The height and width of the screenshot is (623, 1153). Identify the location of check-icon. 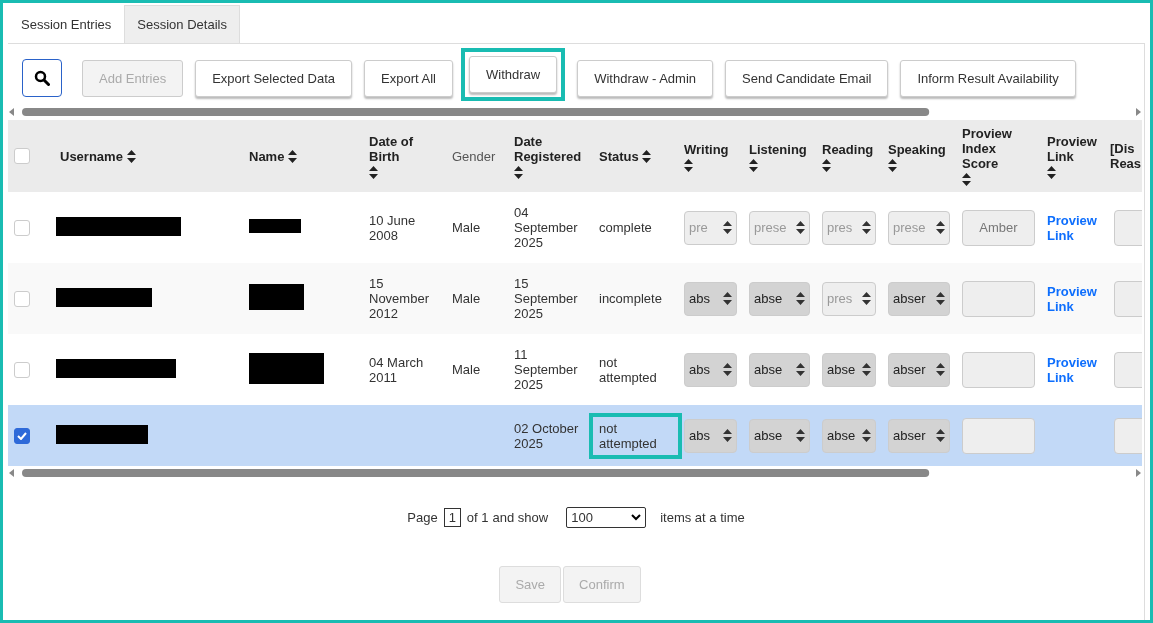
(22, 435).